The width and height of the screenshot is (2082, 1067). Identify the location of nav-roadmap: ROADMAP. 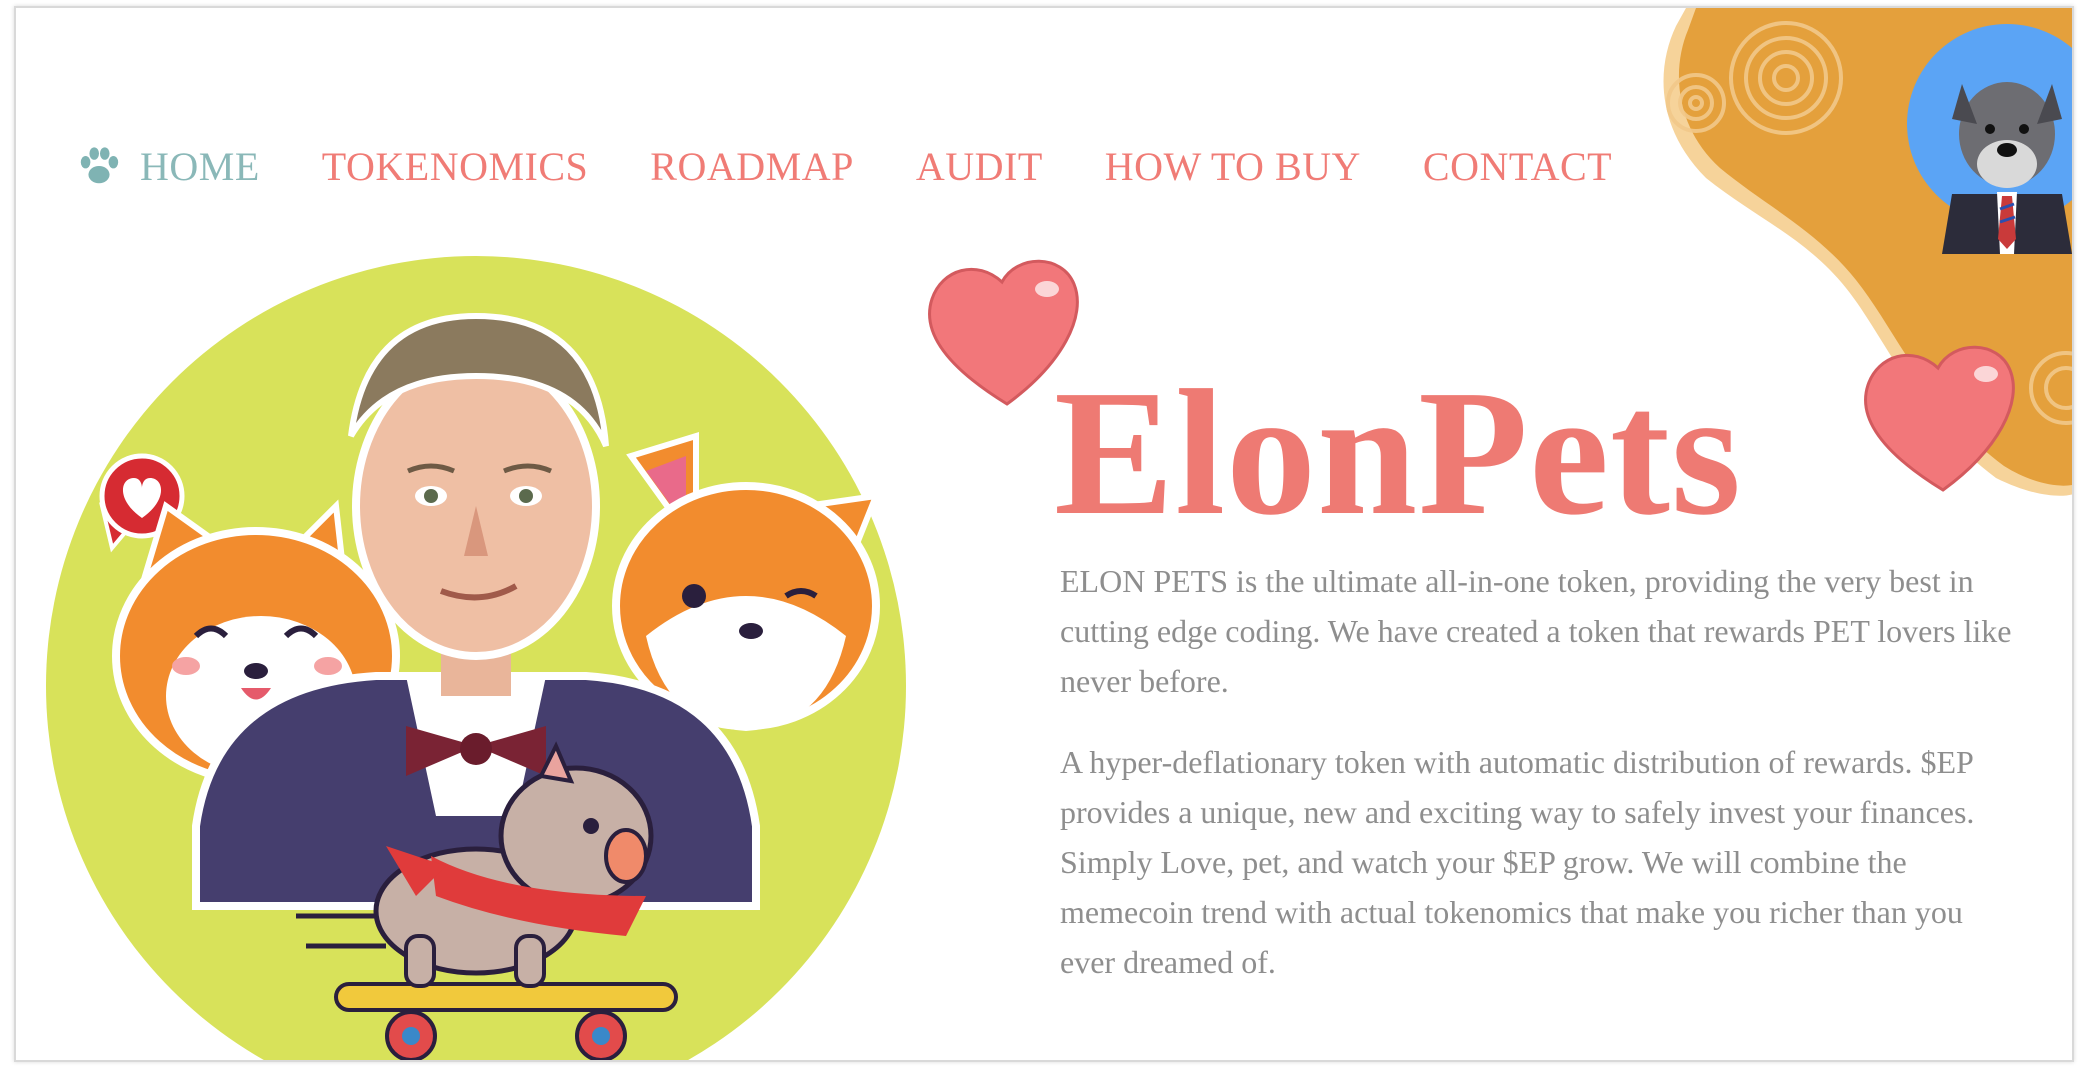
(752, 166).